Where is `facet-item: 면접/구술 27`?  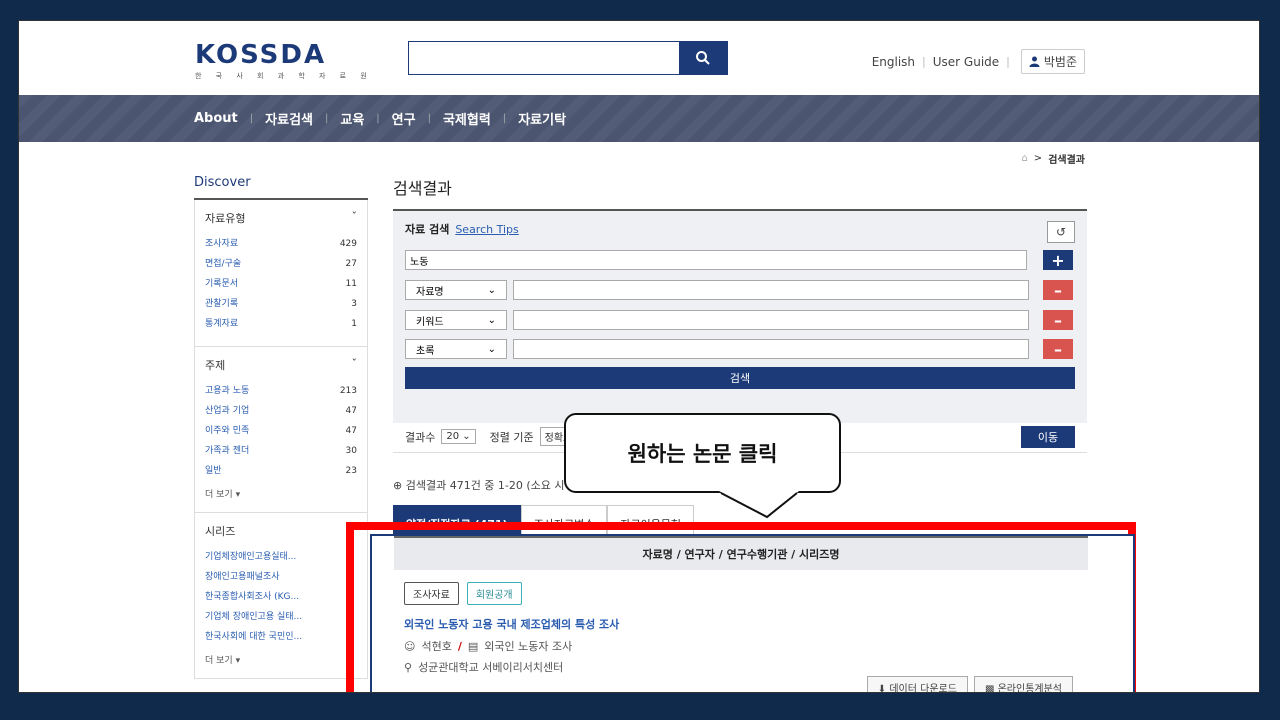 facet-item: 면접/구술 27 is located at coordinates (281, 264).